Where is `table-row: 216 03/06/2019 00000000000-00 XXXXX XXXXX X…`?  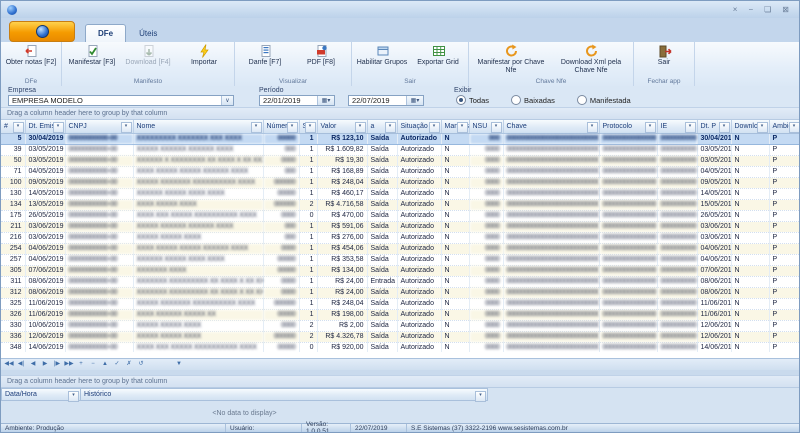 table-row: 216 03/06/2019 00000000000-00 XXXXX XXXXX X… is located at coordinates (400, 238).